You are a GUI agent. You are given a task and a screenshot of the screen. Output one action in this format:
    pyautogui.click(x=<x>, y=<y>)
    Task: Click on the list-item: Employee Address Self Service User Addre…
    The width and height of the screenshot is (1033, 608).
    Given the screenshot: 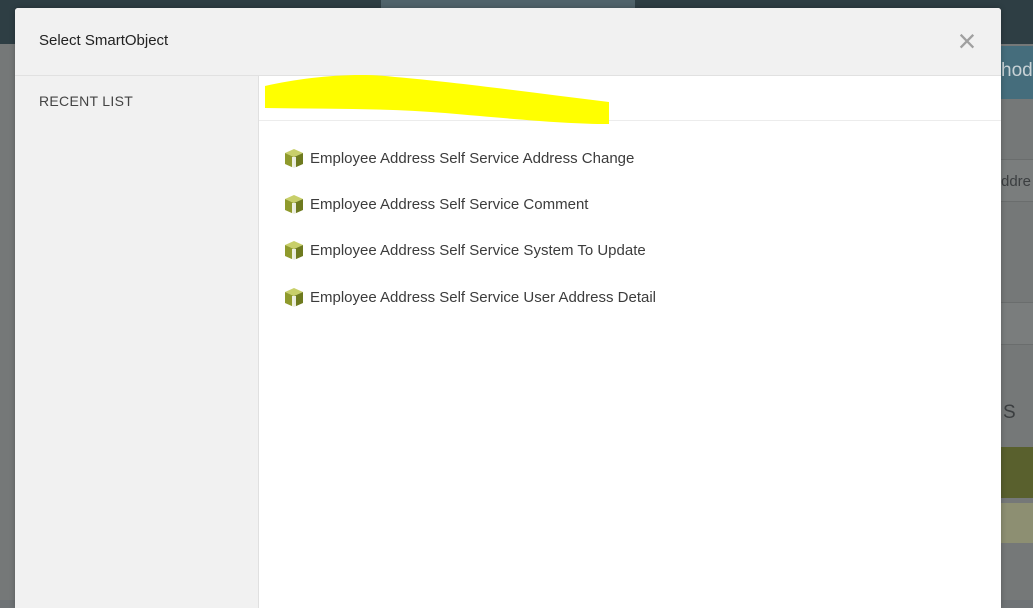 What is the action you would take?
    pyautogui.click(x=635, y=298)
    